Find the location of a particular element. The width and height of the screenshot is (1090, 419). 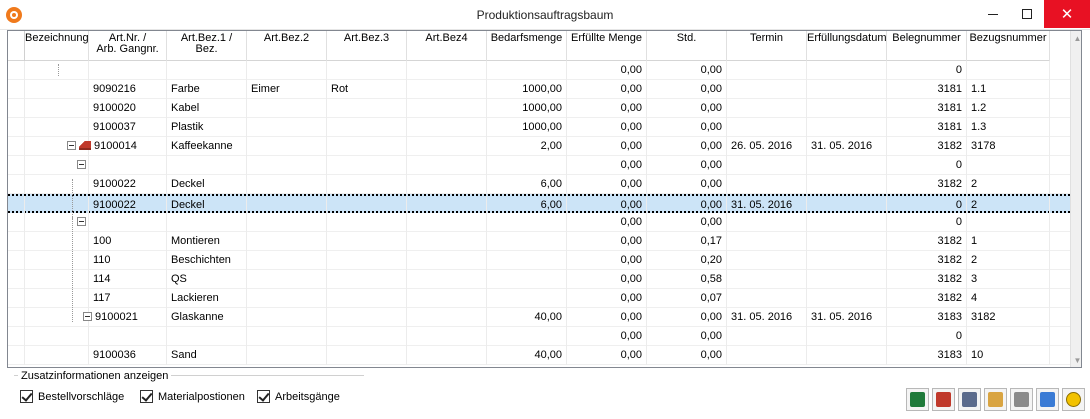

cell-beleg: 3183 is located at coordinates (927, 355).